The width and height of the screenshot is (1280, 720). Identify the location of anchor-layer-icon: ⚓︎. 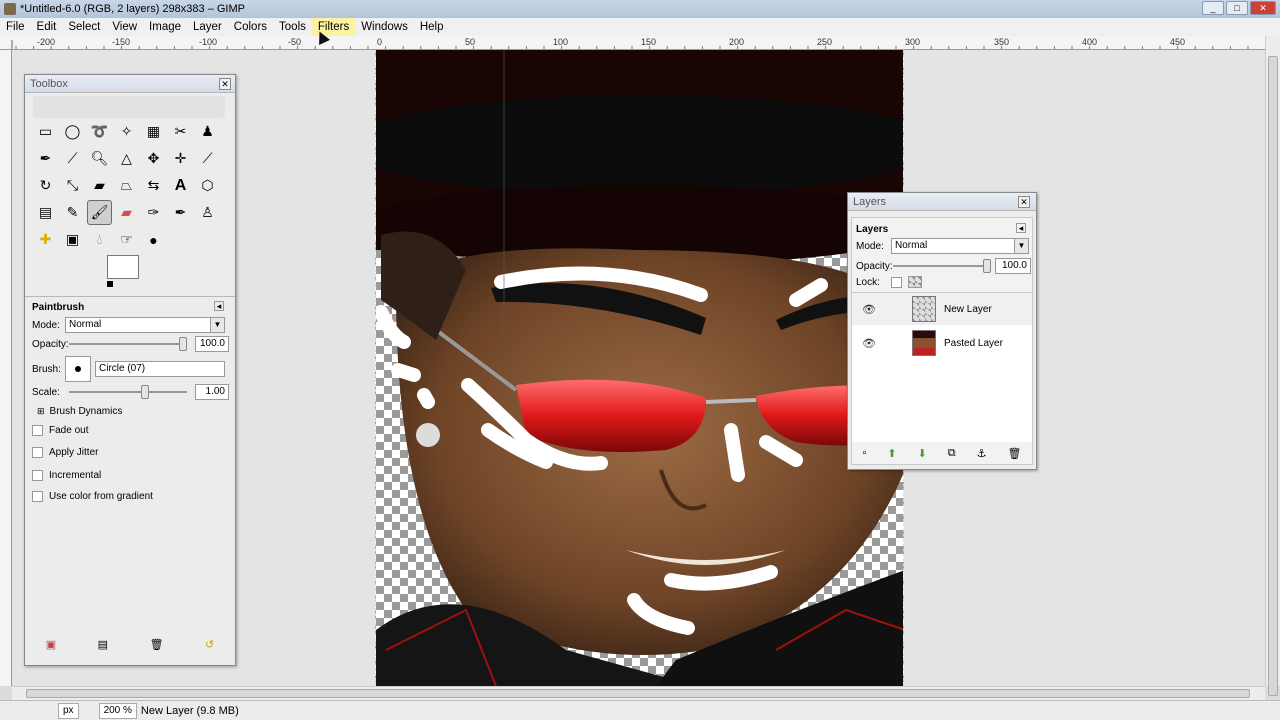
(982, 453).